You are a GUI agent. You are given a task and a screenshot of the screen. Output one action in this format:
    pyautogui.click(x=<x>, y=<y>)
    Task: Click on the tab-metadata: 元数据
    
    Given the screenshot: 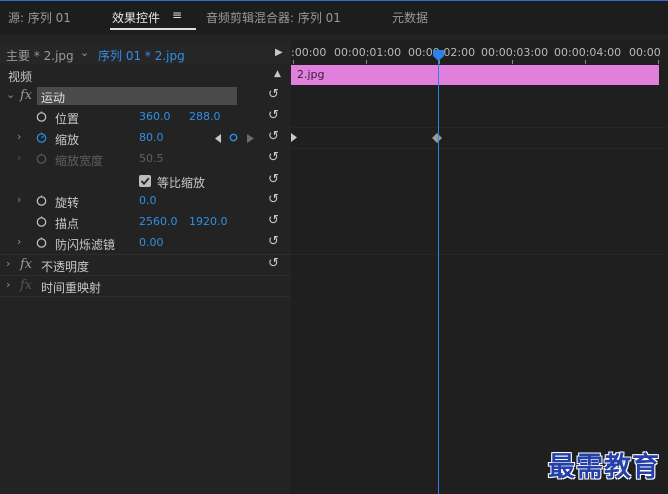 What is the action you would take?
    pyautogui.click(x=410, y=17)
    